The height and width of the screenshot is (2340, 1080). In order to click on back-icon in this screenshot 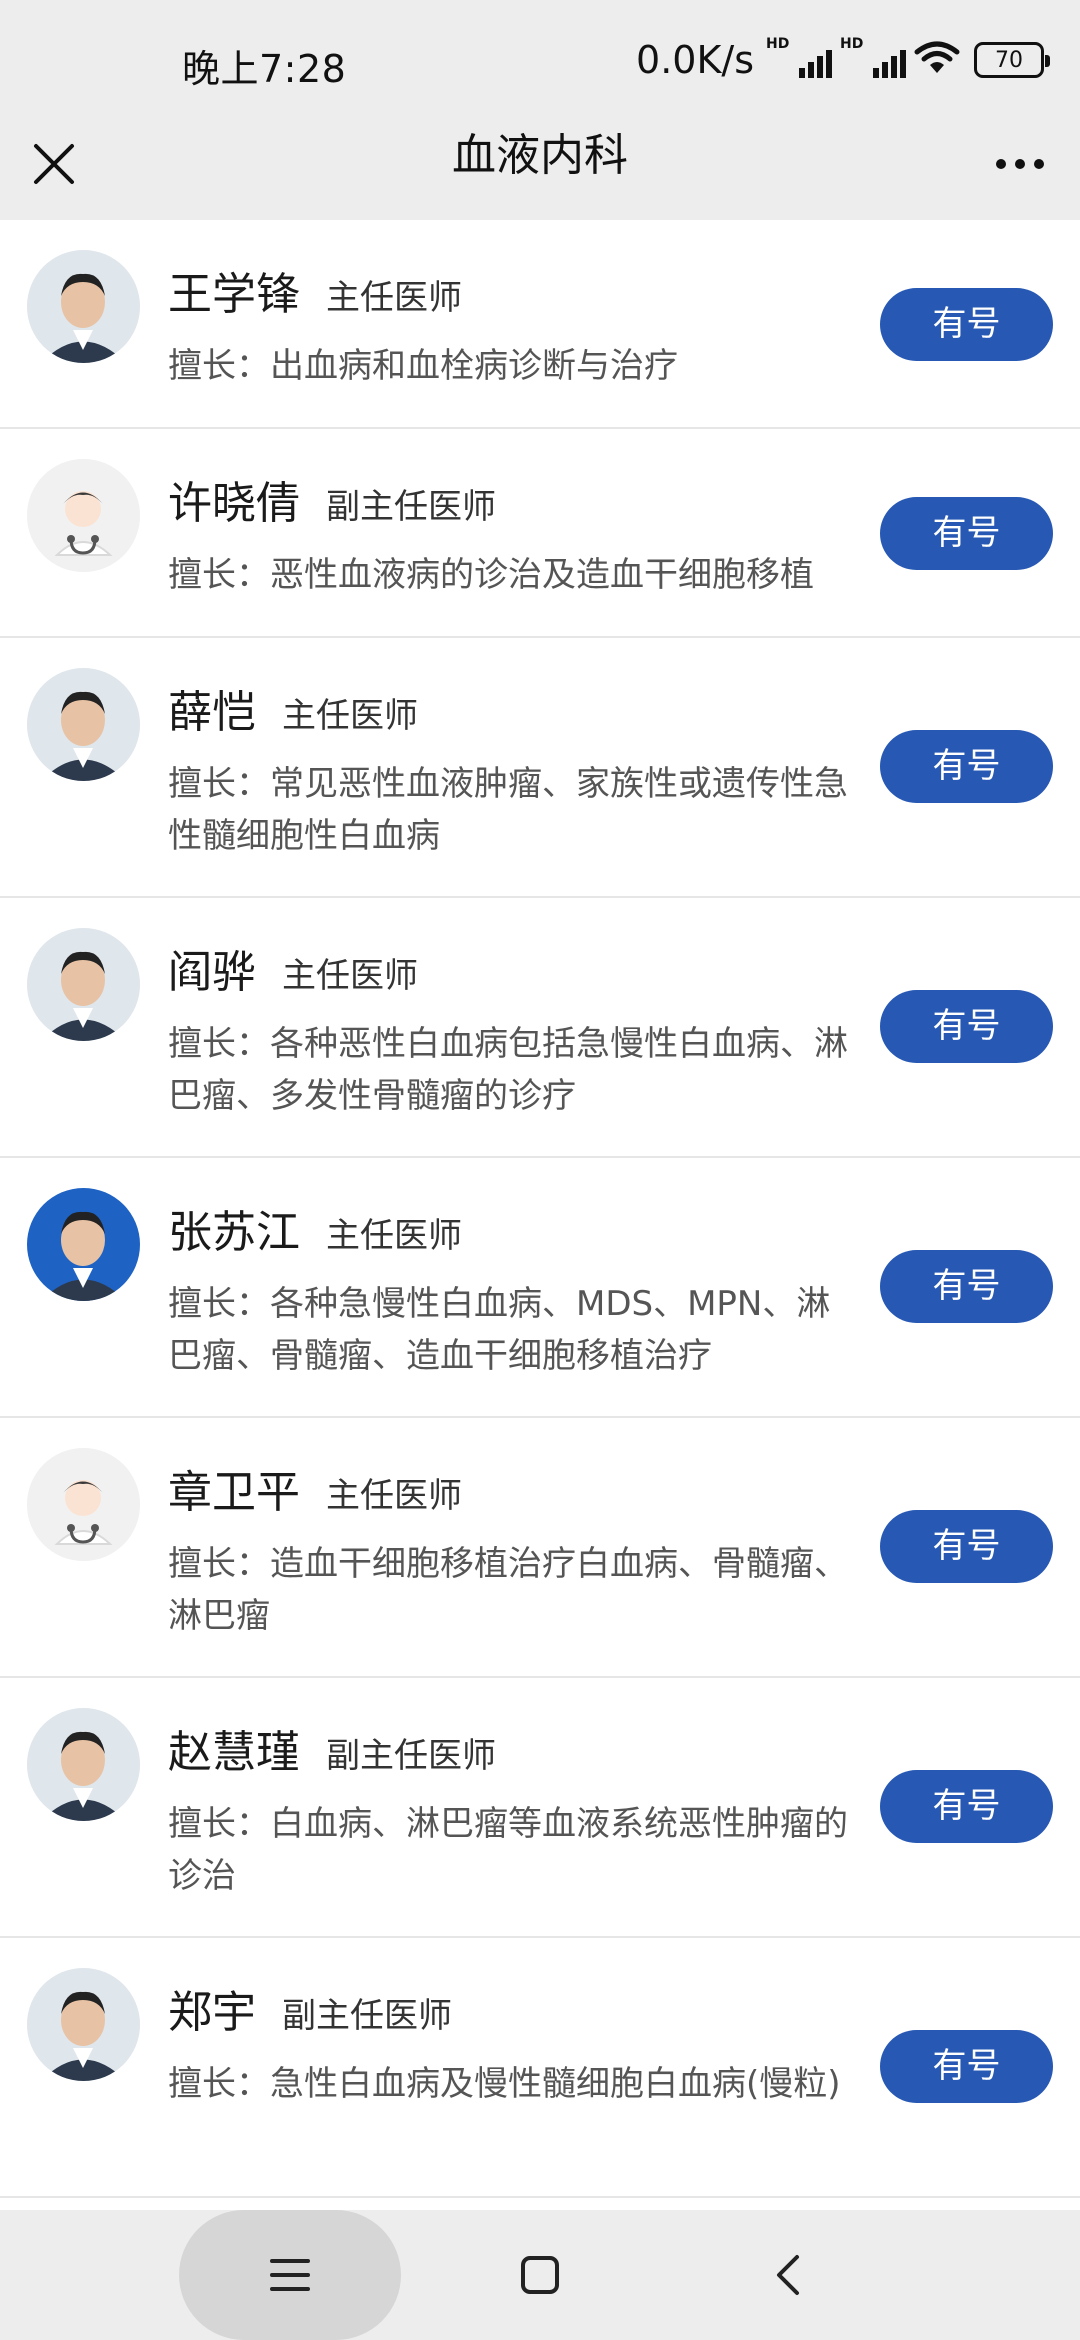, I will do `click(788, 2275)`.